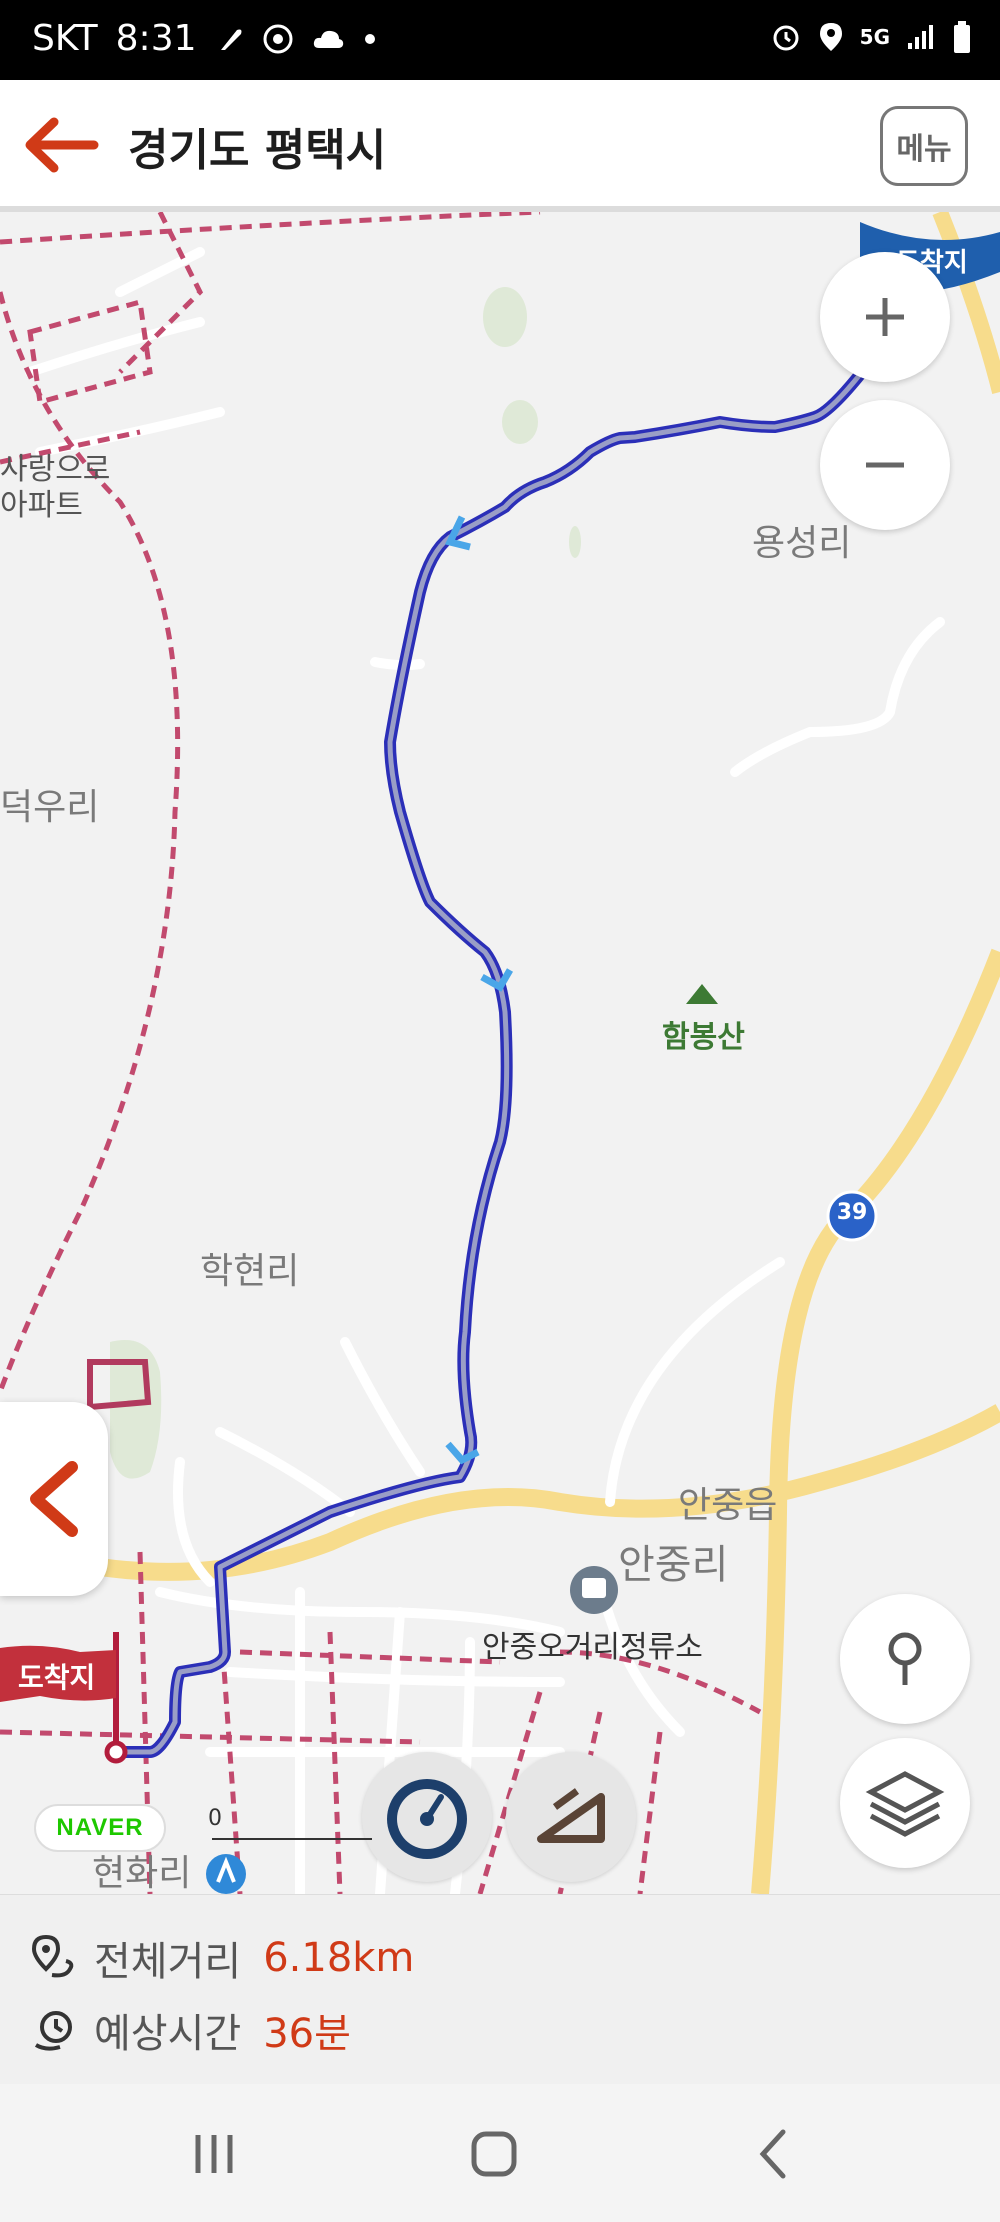  I want to click on minus-icon, so click(885, 465).